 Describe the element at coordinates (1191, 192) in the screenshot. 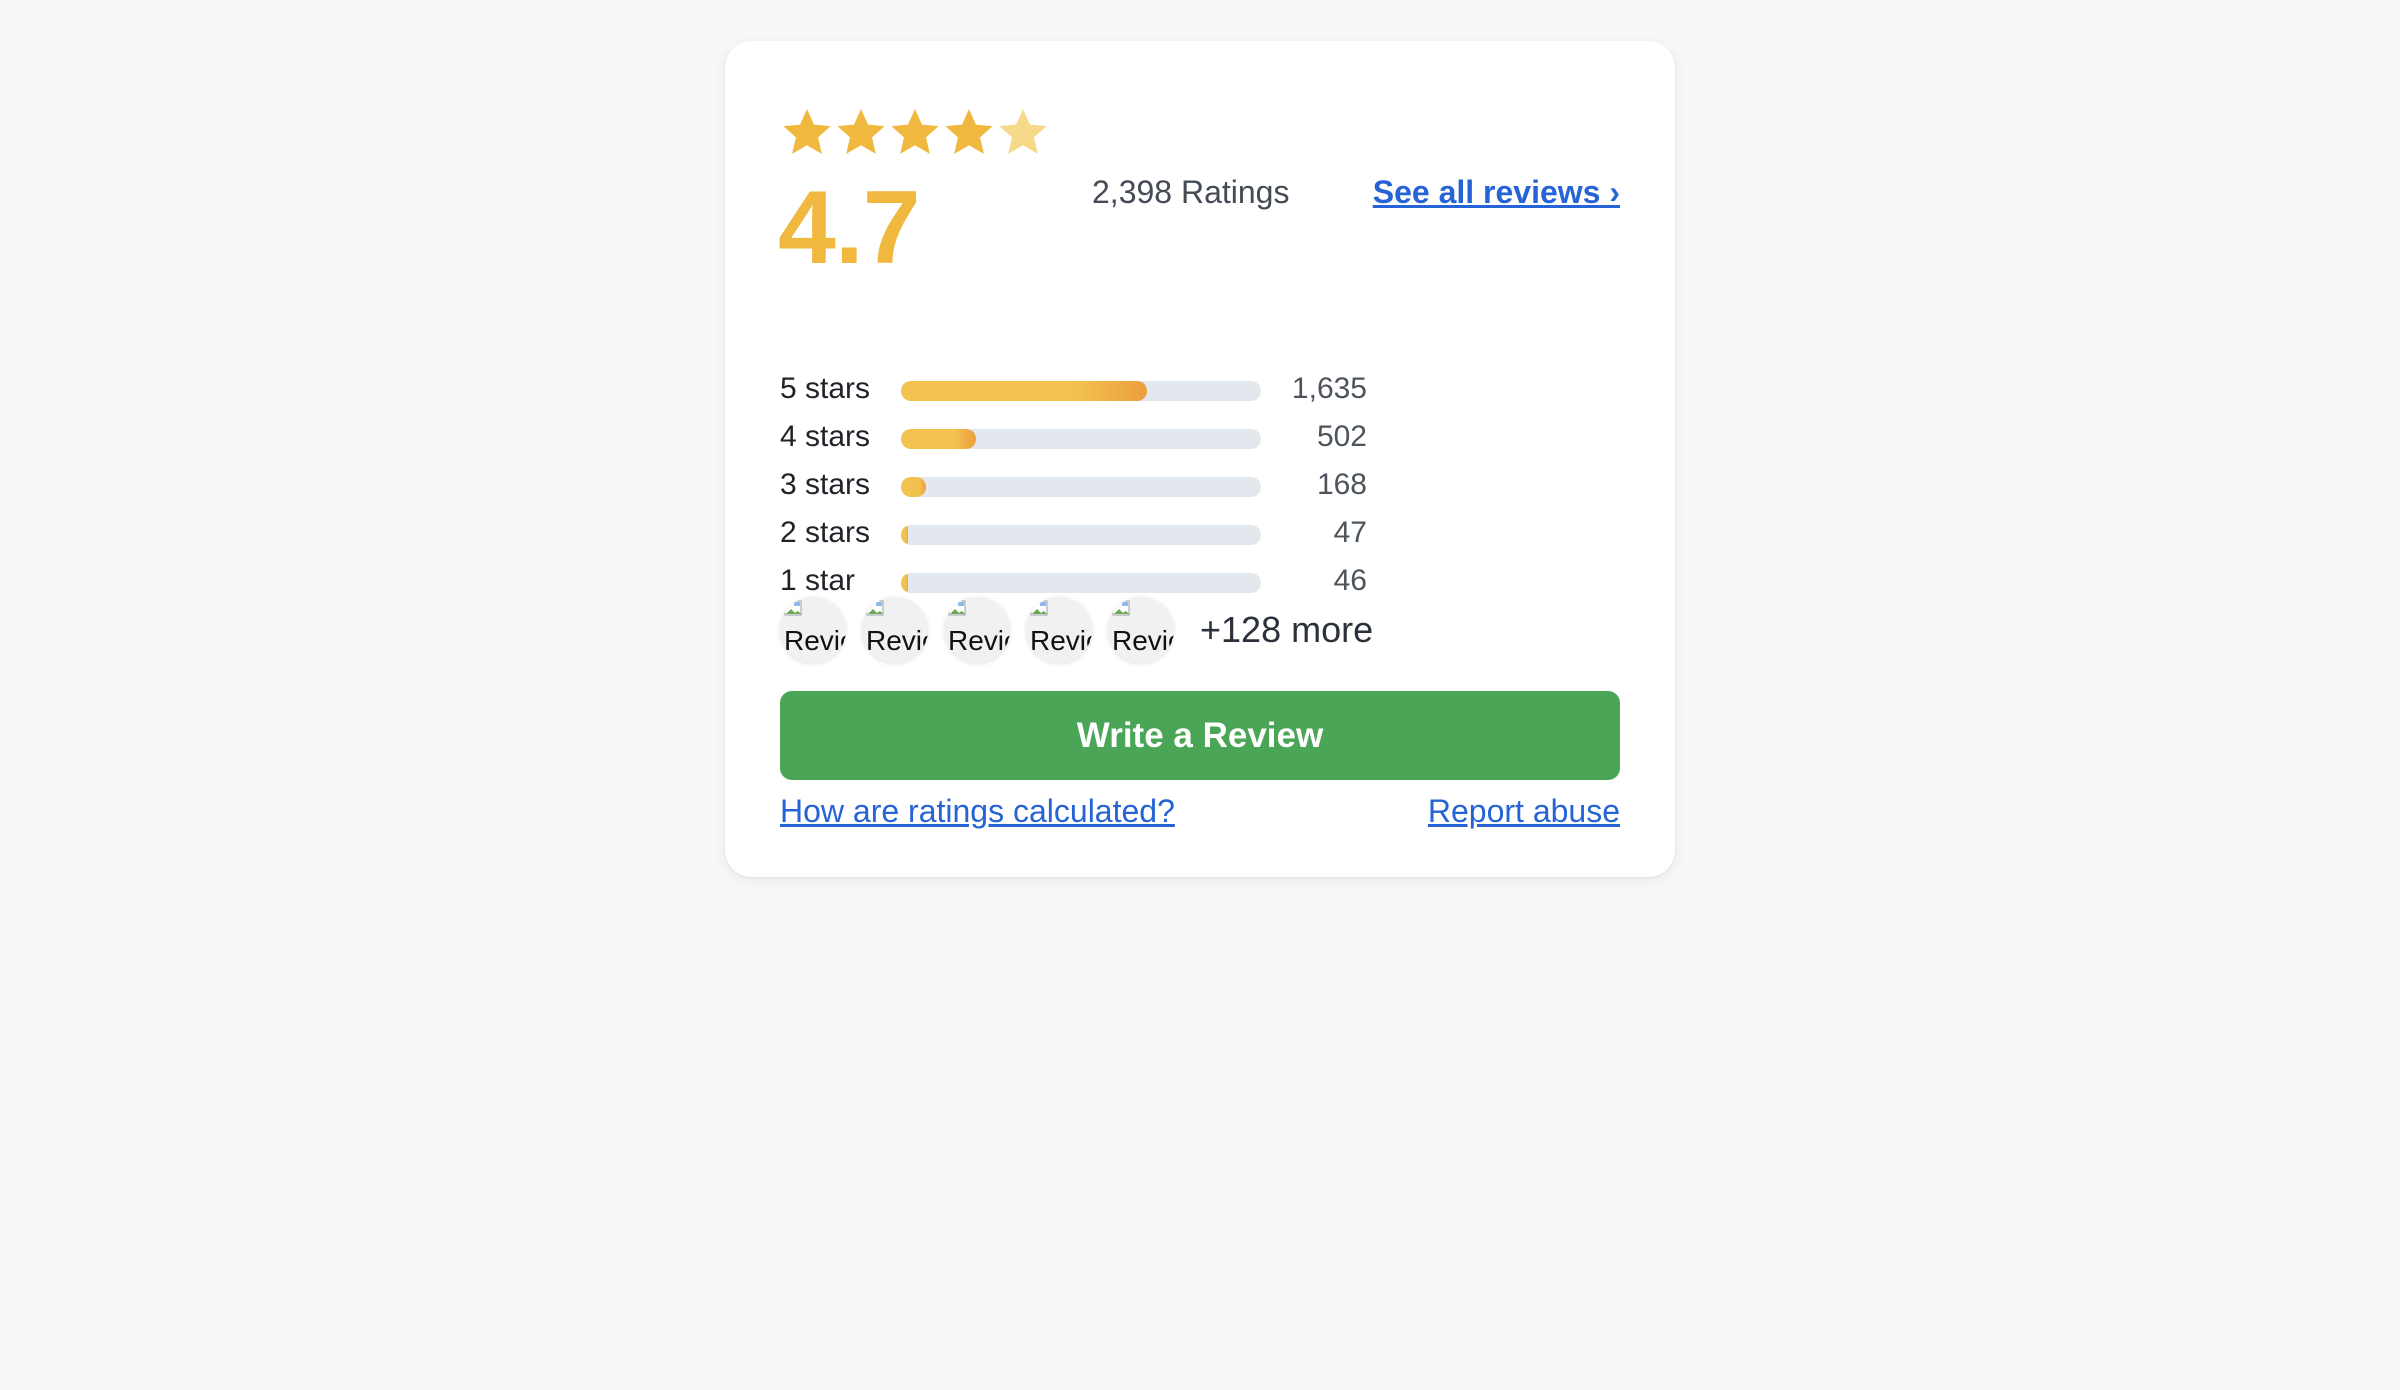

I see `ratings-count: 2,398 Ratings` at that location.